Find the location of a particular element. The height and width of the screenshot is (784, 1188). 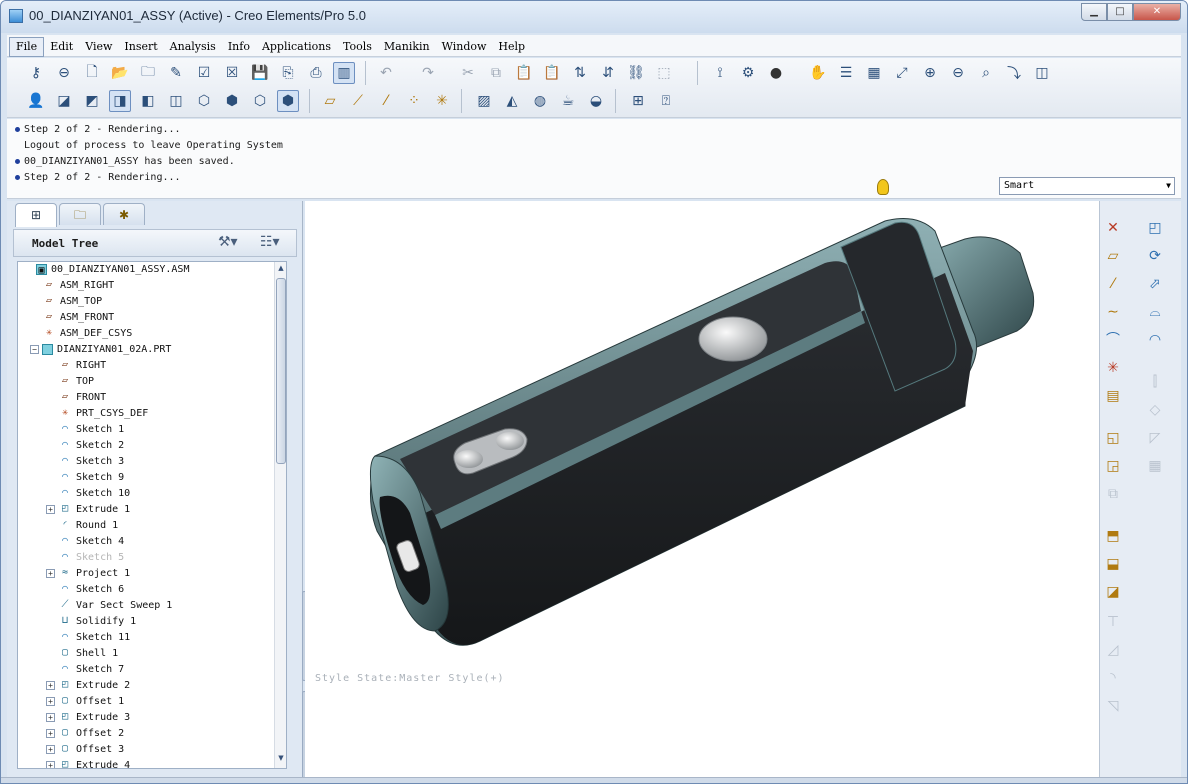

zoom-in-icon: ⊕ is located at coordinates (930, 73).